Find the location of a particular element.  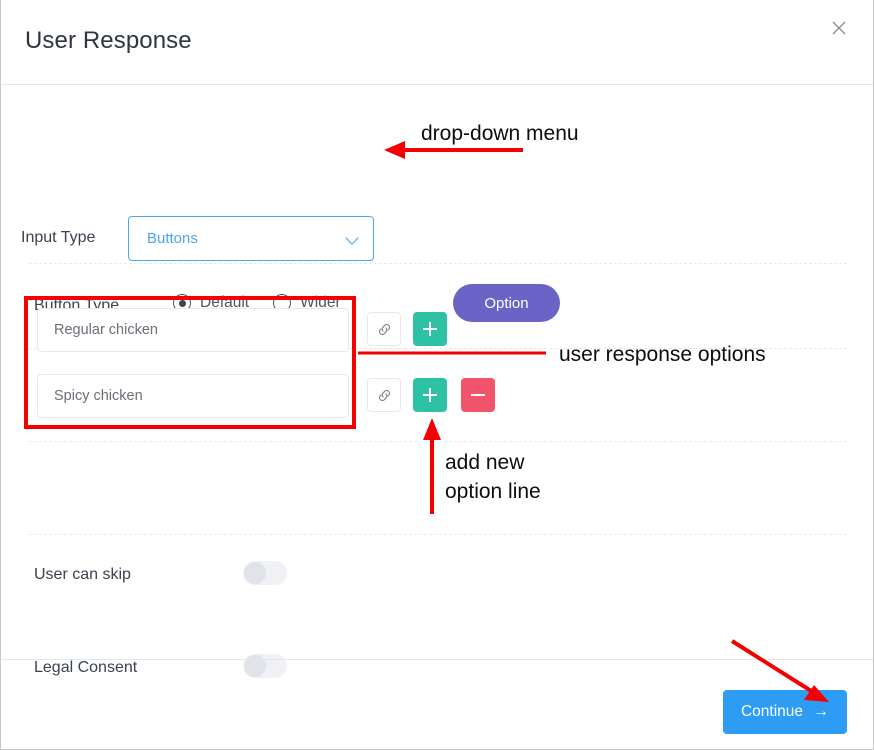

user-can-skip-toggle is located at coordinates (265, 573).